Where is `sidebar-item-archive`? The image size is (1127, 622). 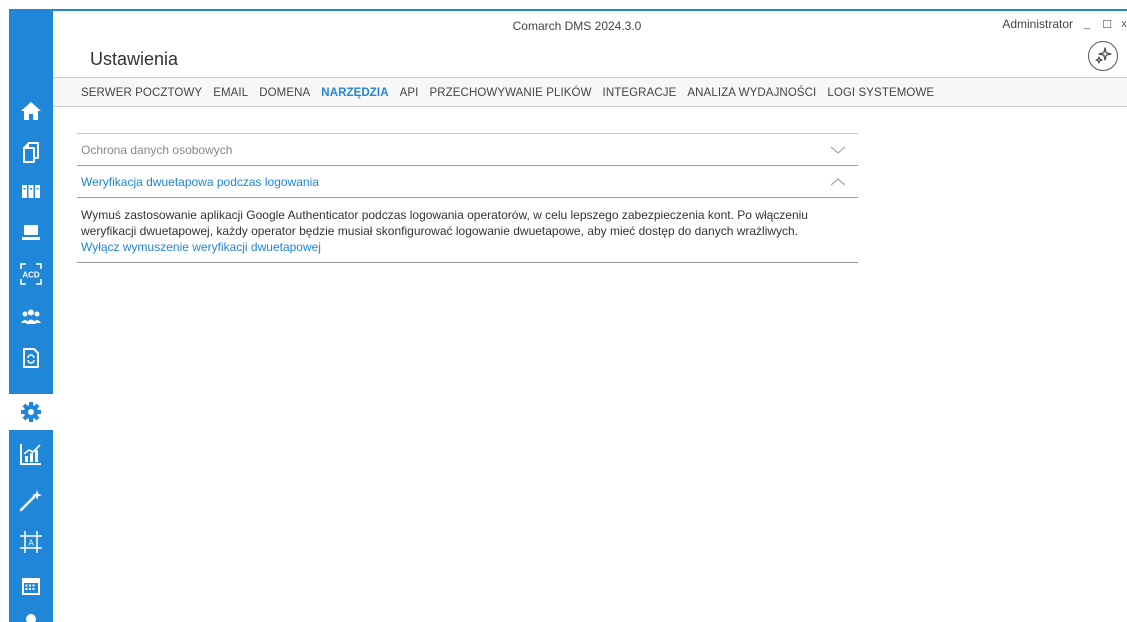 sidebar-item-archive is located at coordinates (31, 191).